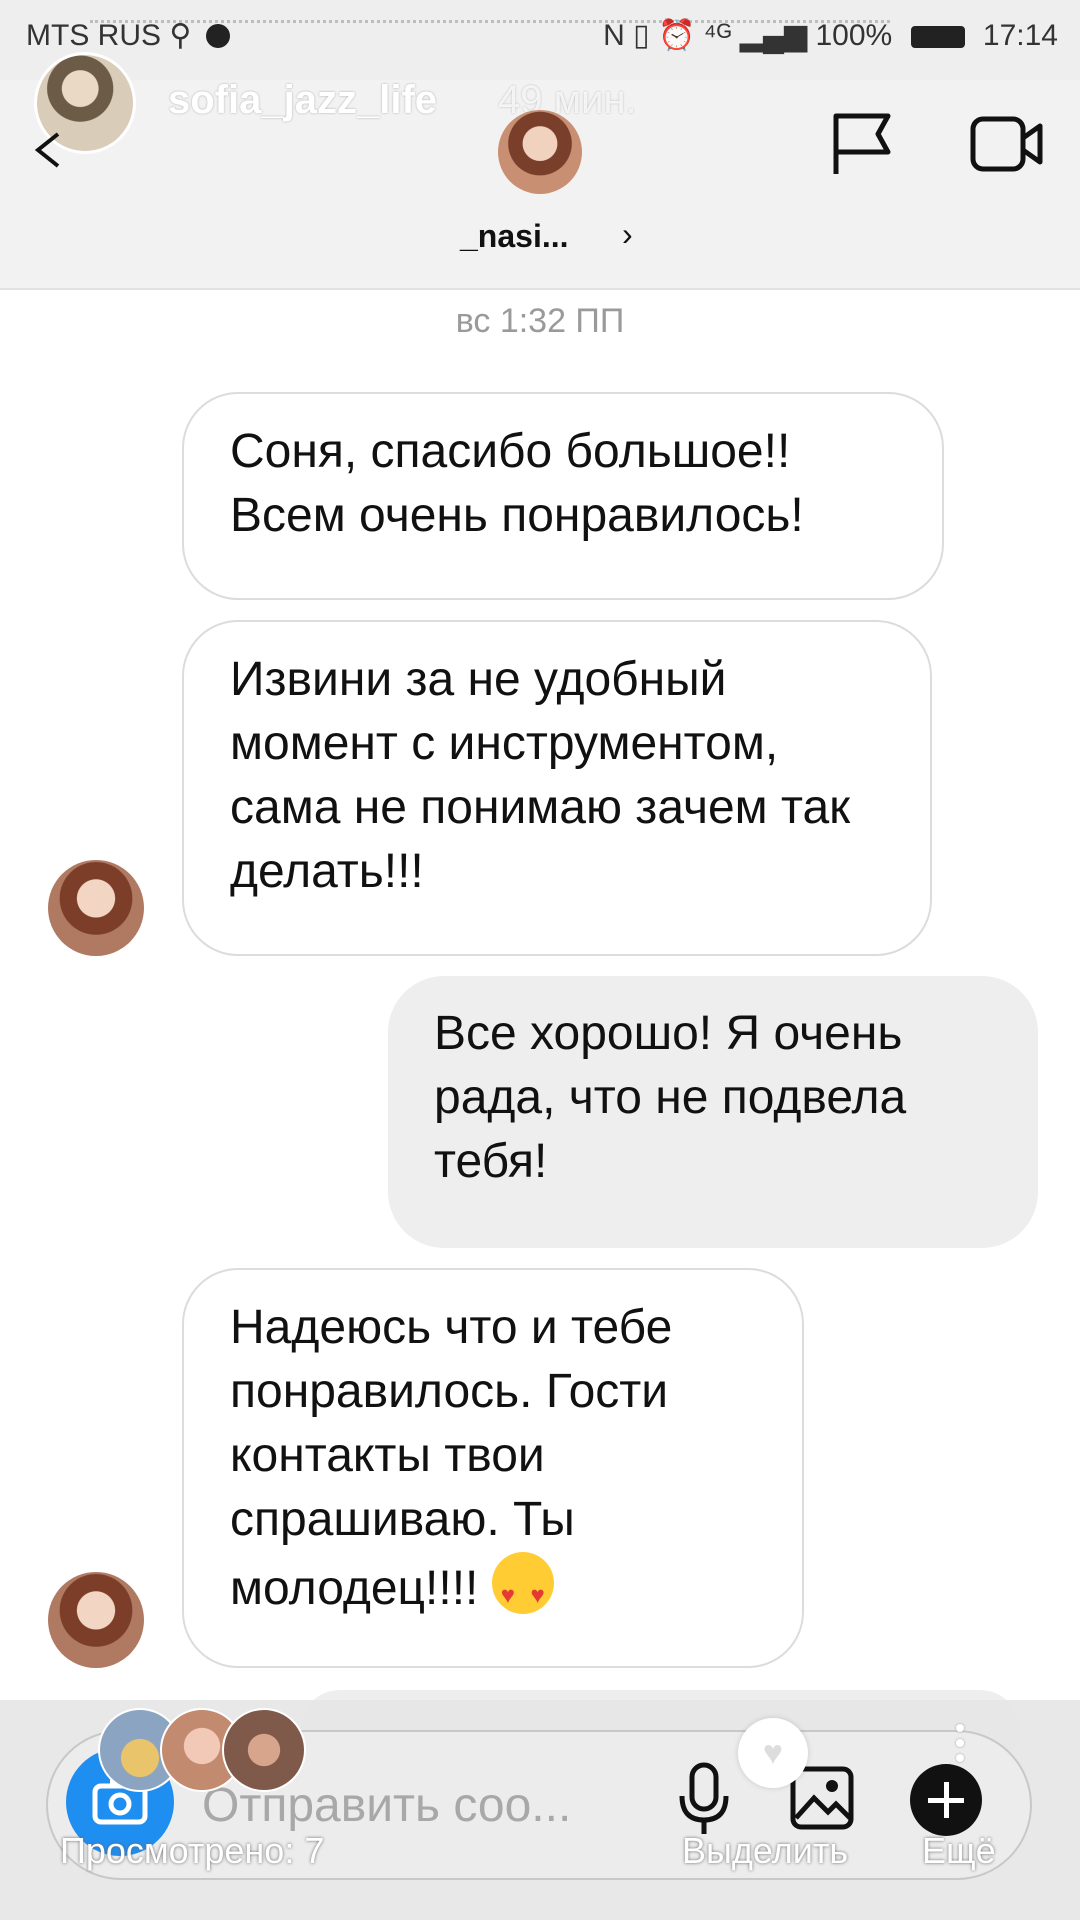 The width and height of the screenshot is (1080, 1920). I want to click on more-button: Ещё, so click(959, 1851).